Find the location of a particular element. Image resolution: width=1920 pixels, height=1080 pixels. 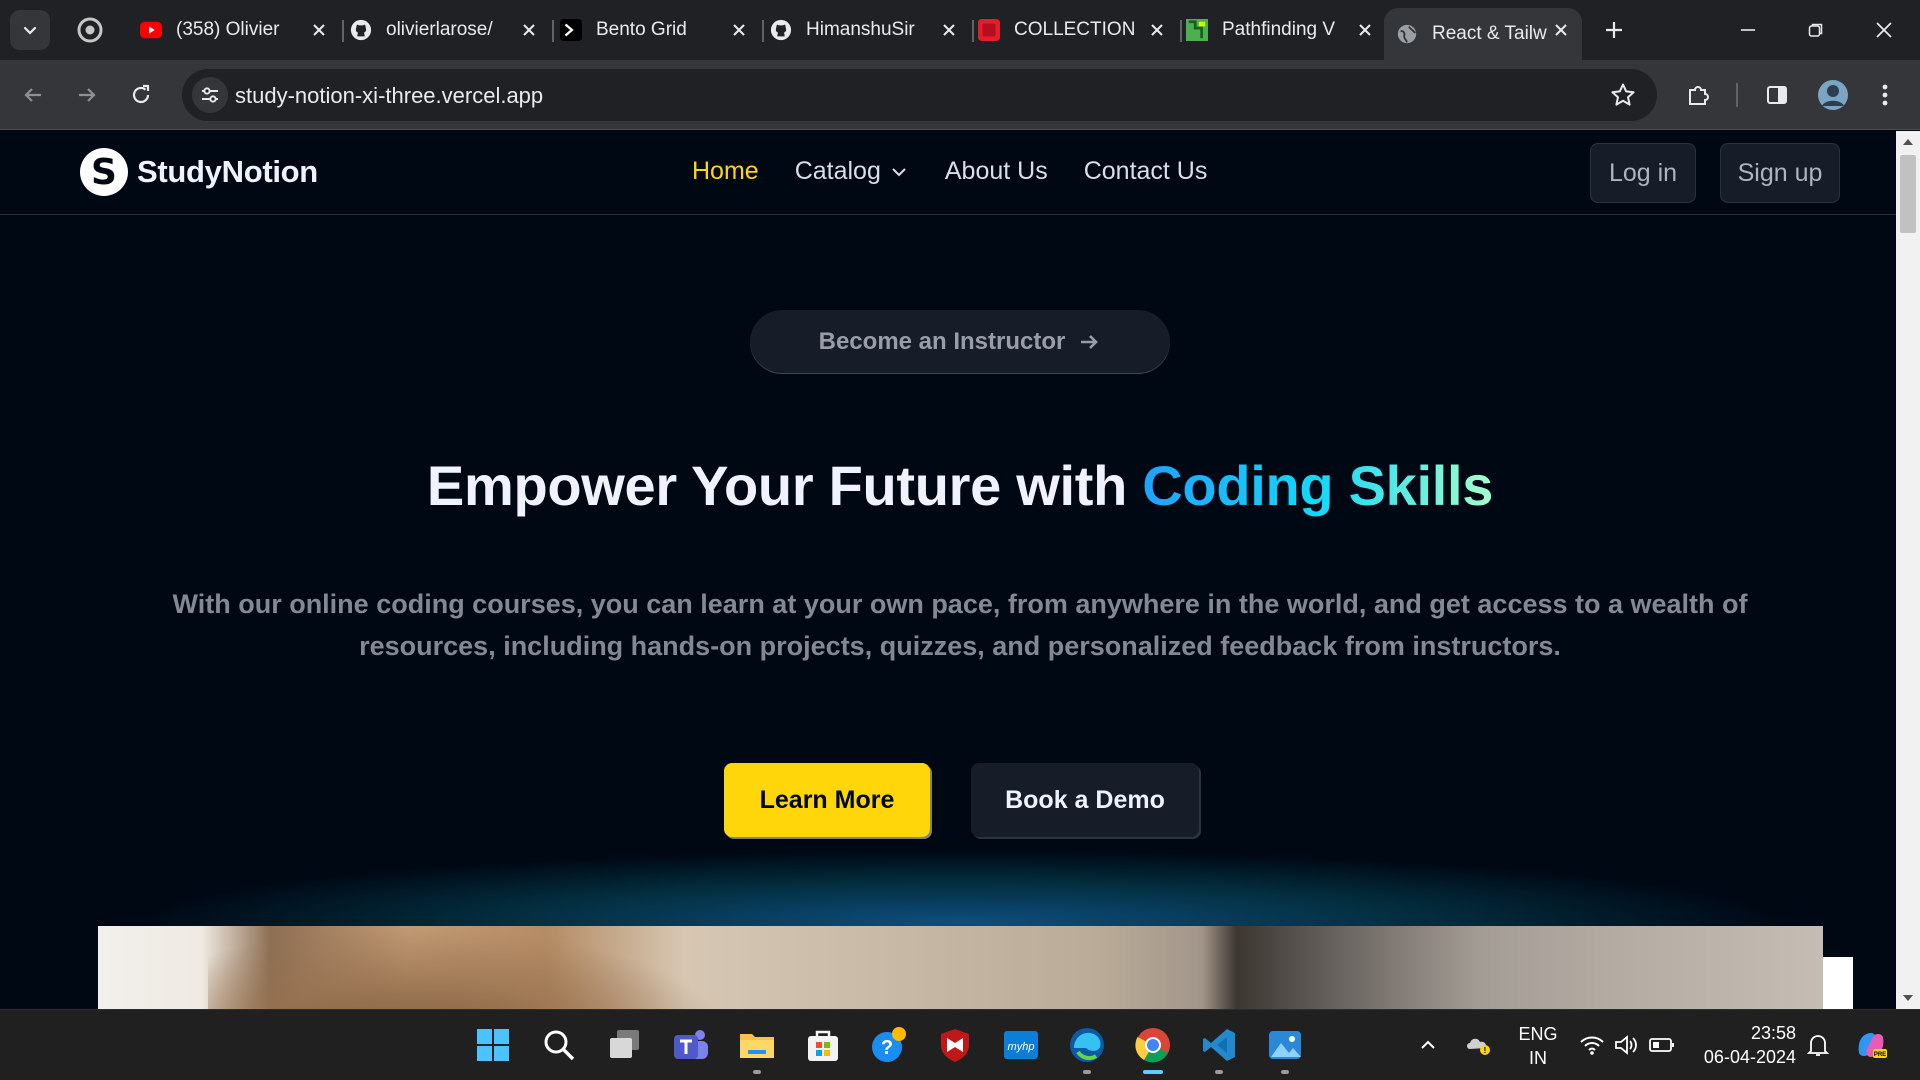

toolbar-divider is located at coordinates (1737, 95).